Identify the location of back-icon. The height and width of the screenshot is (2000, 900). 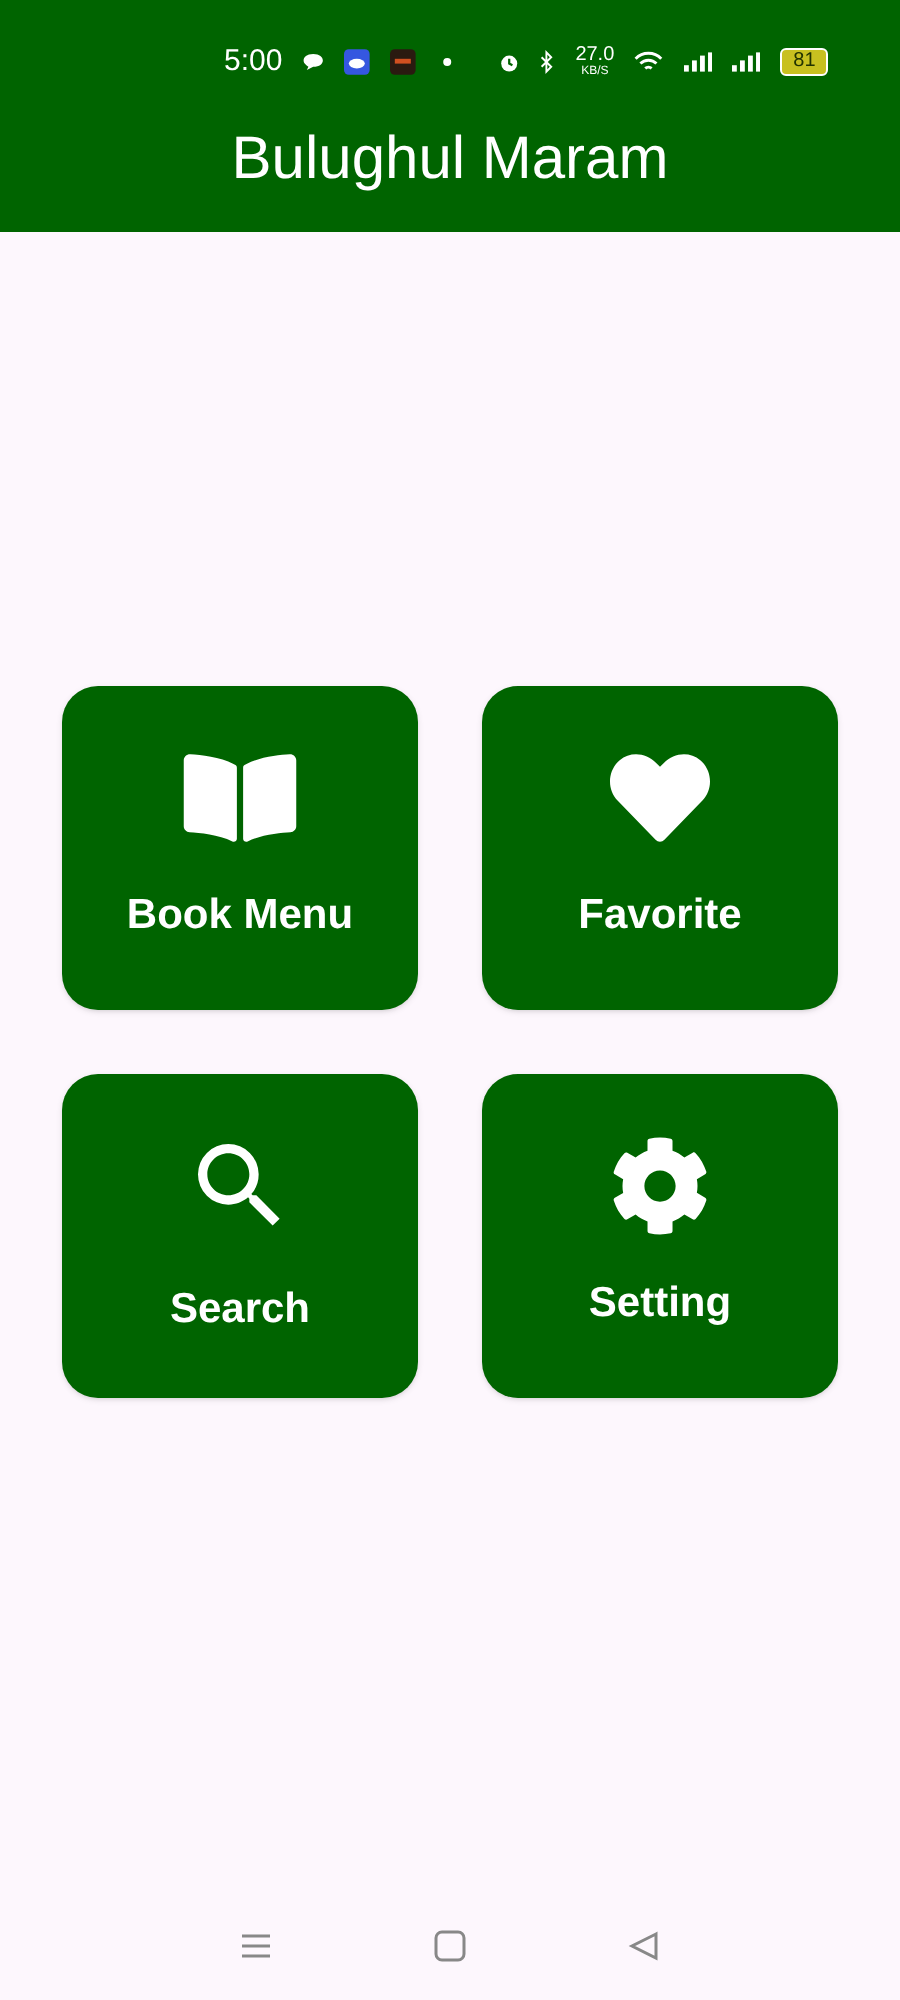
(643, 1946).